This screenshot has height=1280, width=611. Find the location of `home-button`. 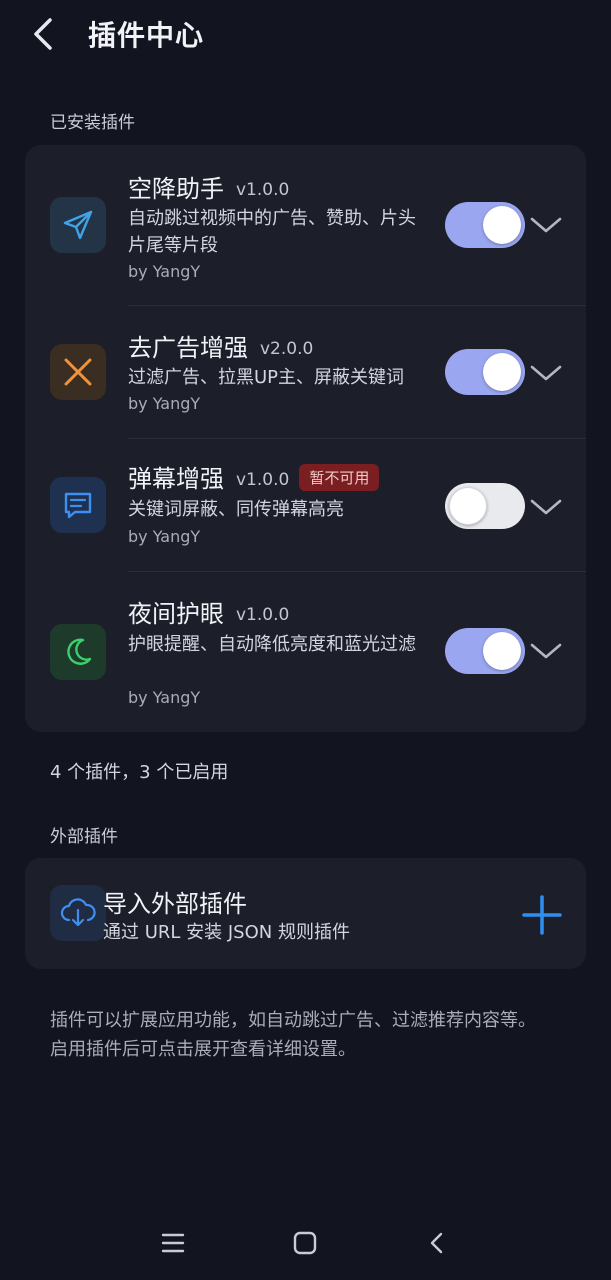

home-button is located at coordinates (305, 1243).